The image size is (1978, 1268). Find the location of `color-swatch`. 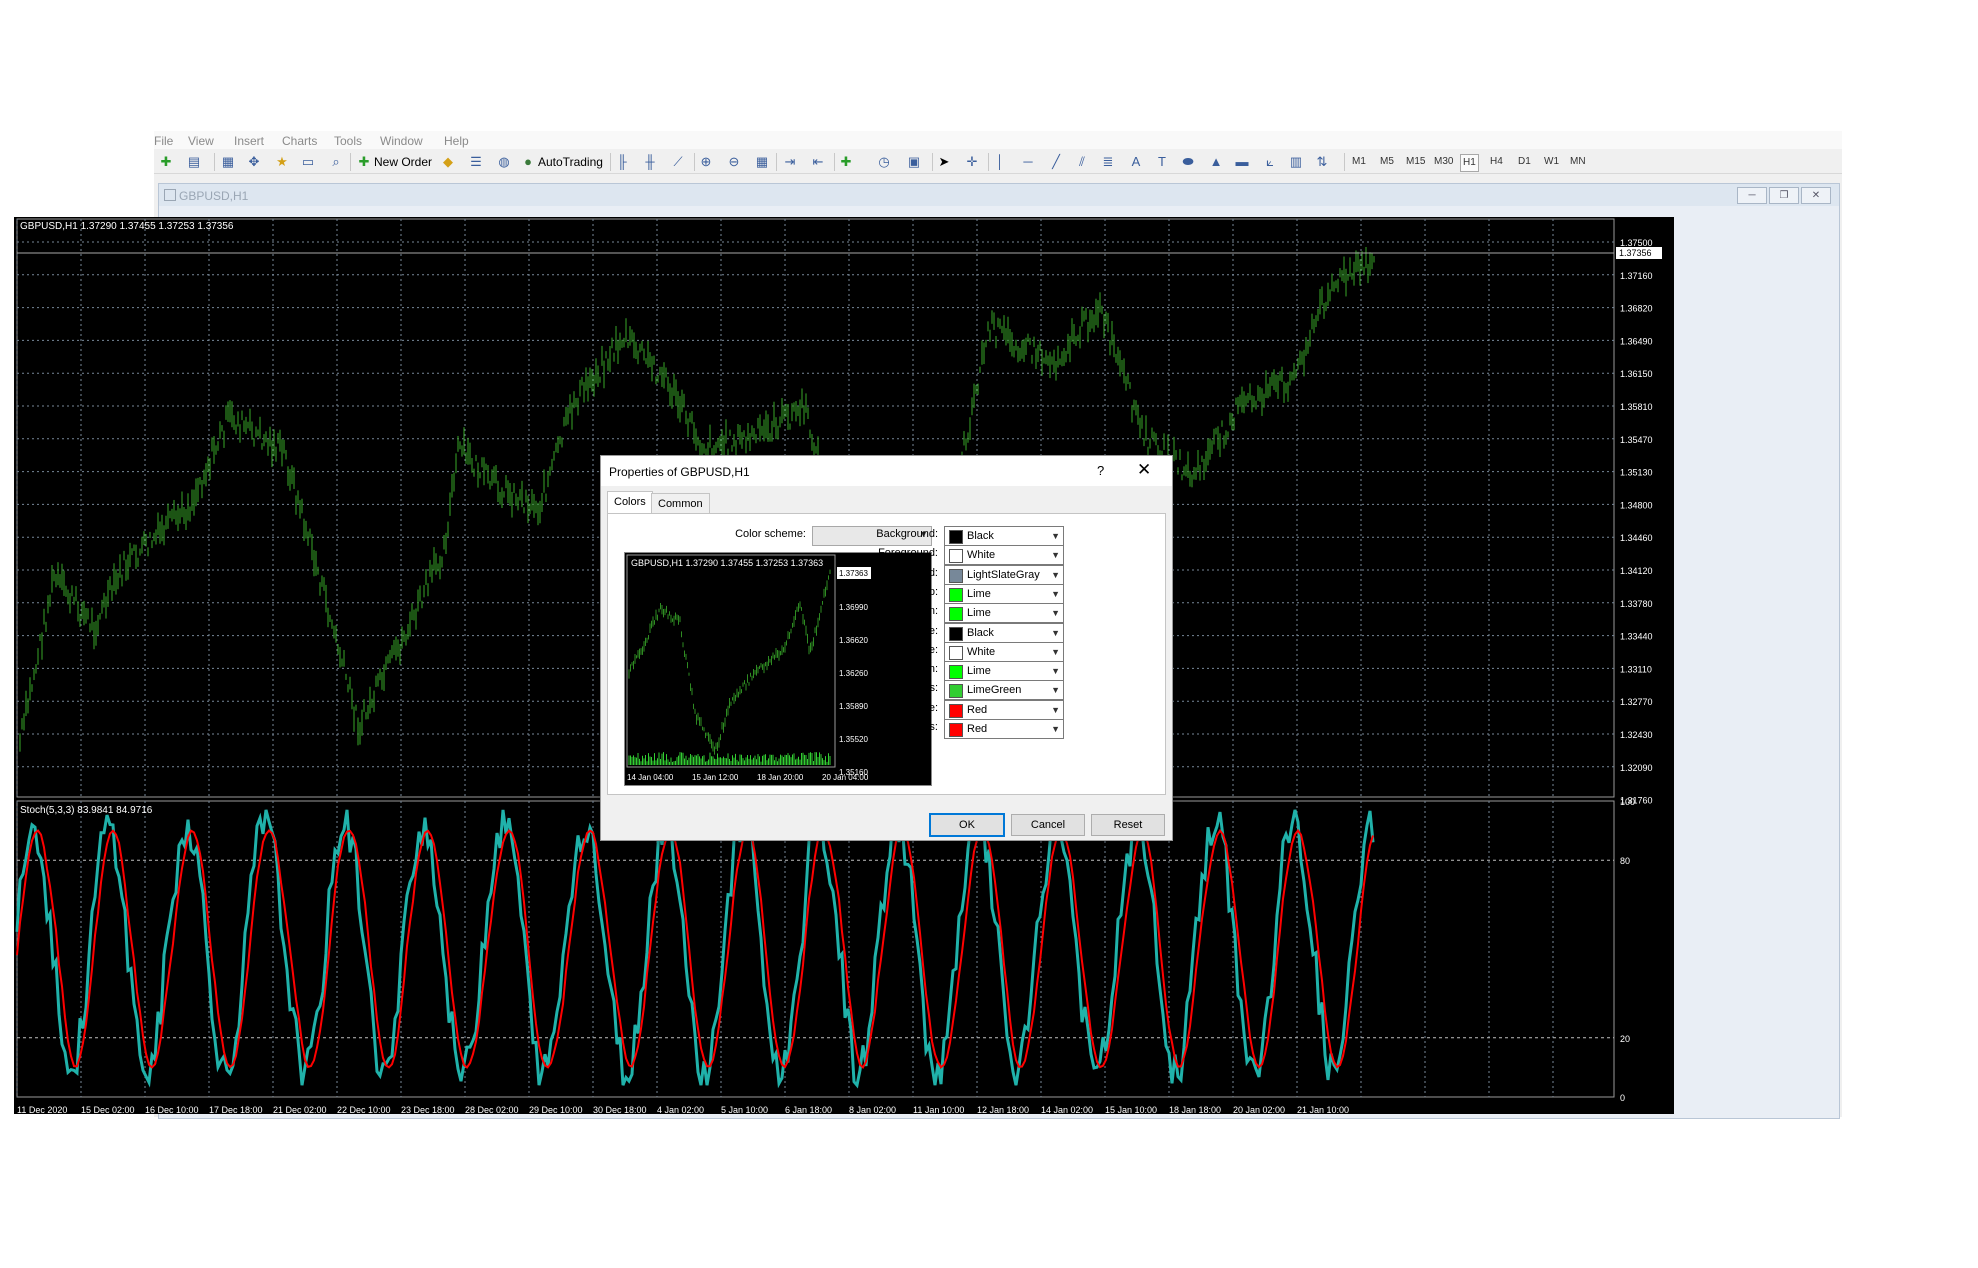

color-swatch is located at coordinates (956, 575).